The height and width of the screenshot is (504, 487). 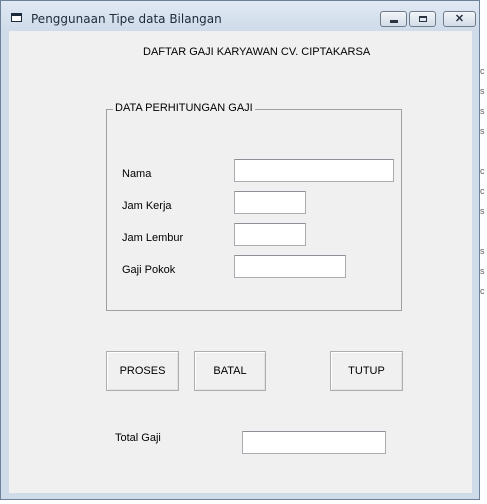 I want to click on total-gaji-input, so click(x=314, y=442).